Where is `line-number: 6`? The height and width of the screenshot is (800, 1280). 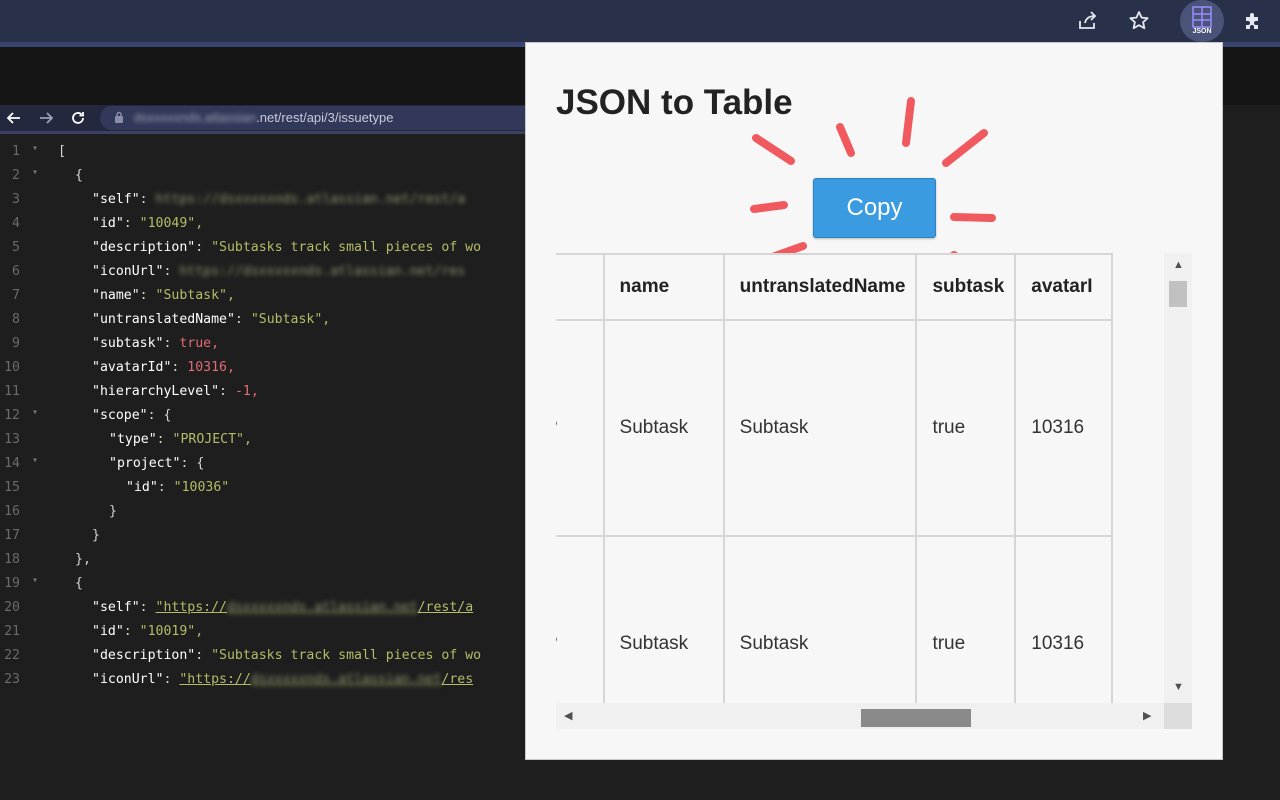 line-number: 6 is located at coordinates (16, 271).